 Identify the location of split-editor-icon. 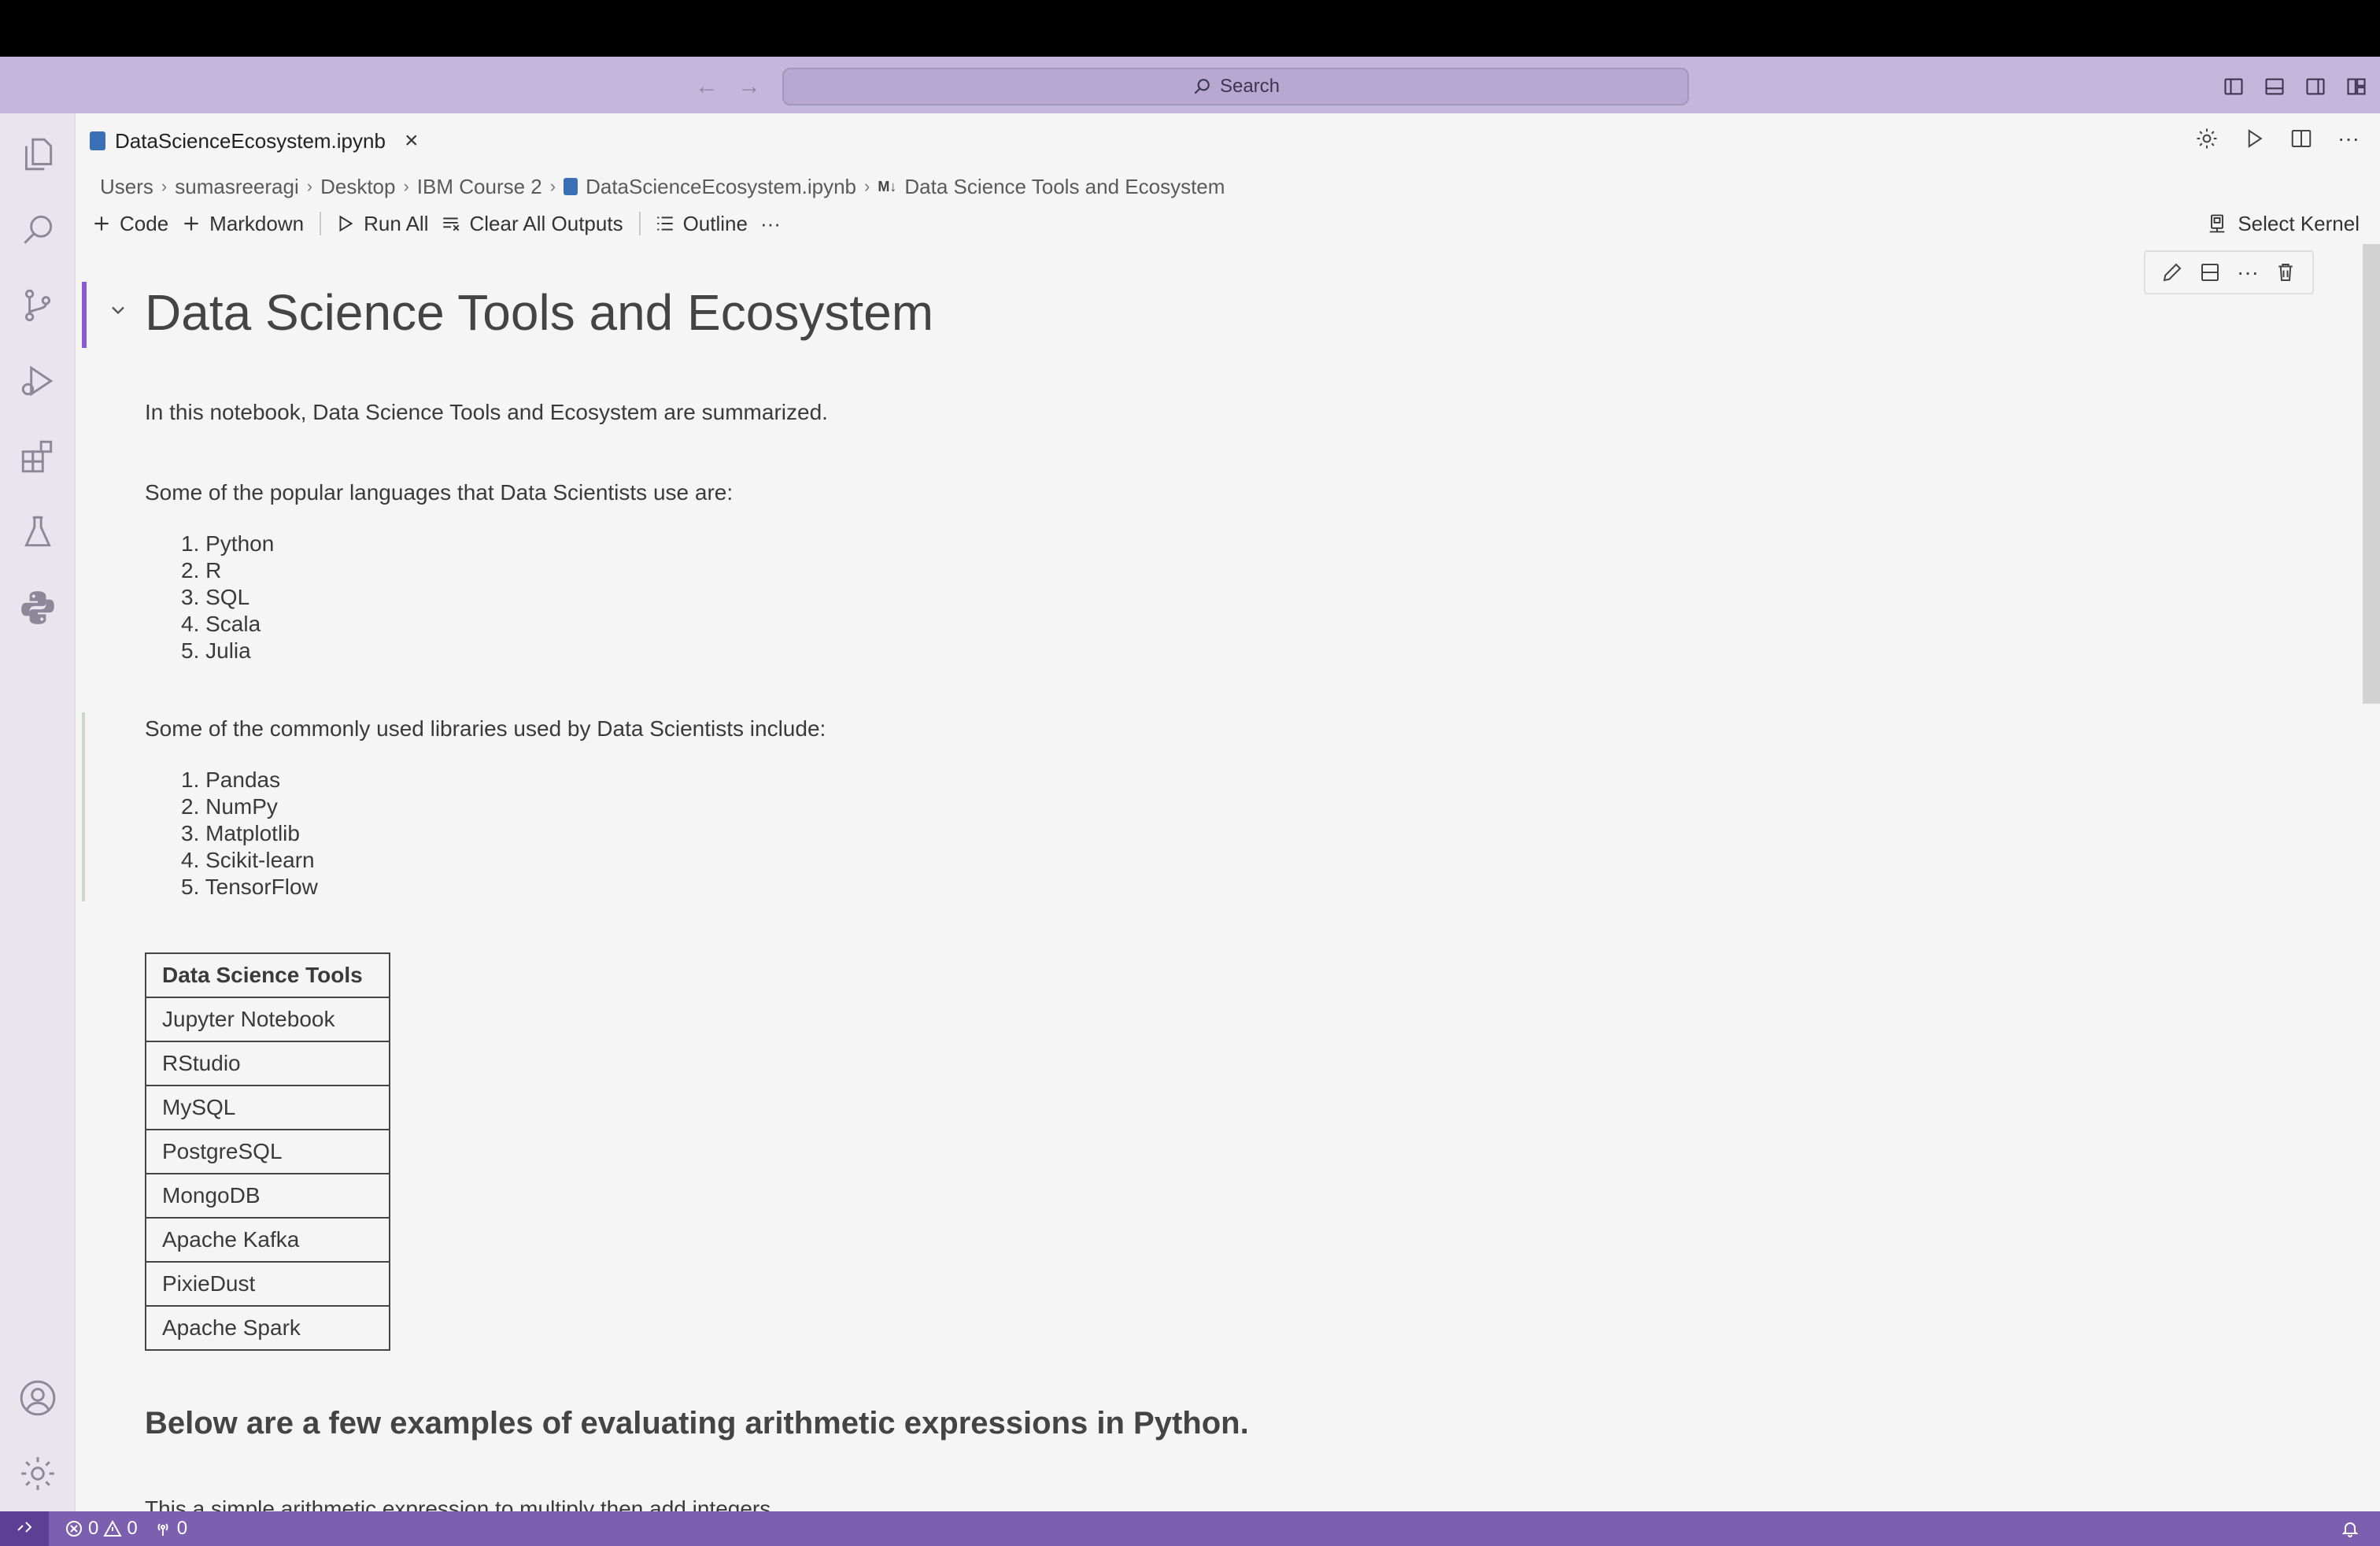
(2301, 138).